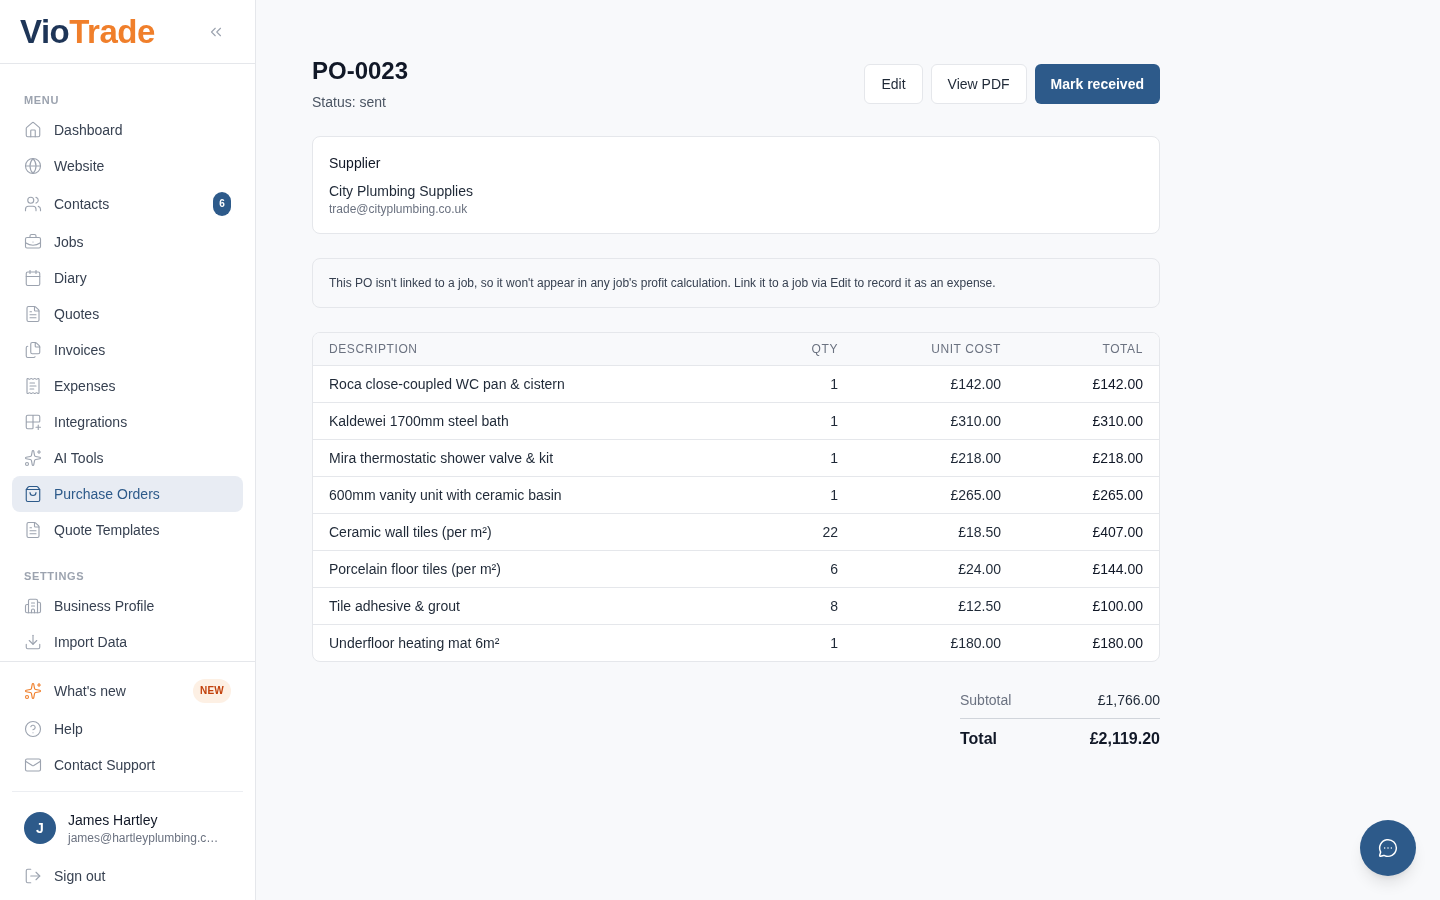 The width and height of the screenshot is (1440, 900). What do you see at coordinates (979, 739) in the screenshot?
I see `total-label: Total` at bounding box center [979, 739].